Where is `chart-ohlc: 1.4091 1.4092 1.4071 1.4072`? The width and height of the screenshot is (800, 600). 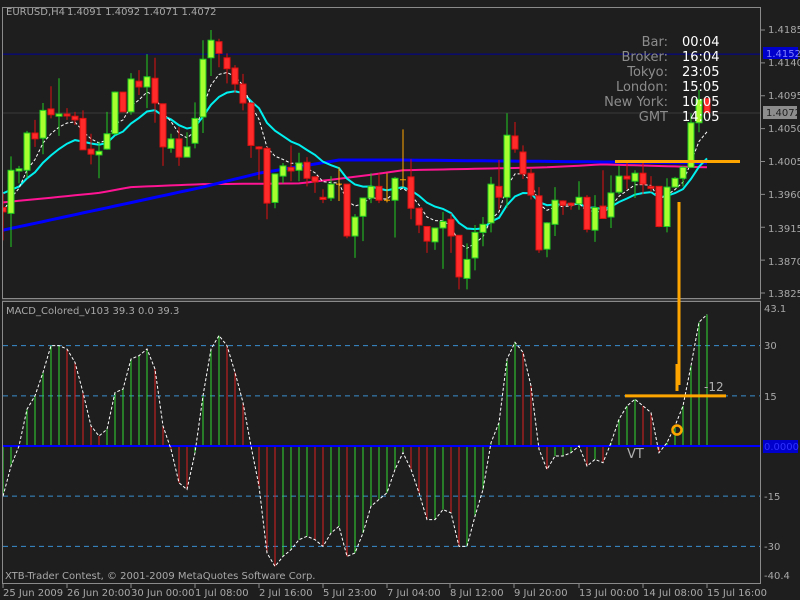
chart-ohlc: 1.4091 1.4092 1.4071 1.4072 is located at coordinates (142, 12).